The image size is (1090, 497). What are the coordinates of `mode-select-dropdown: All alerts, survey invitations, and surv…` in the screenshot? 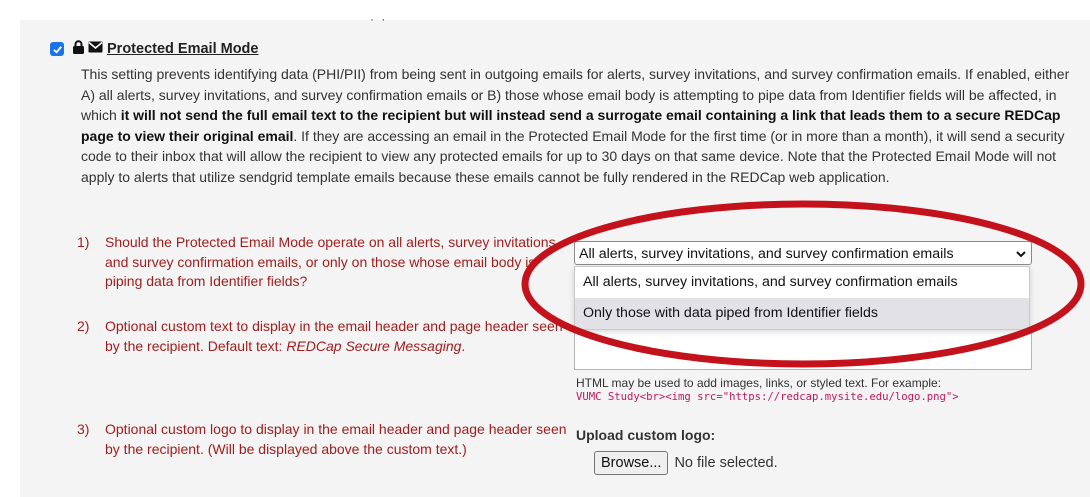 It's located at (802, 298).